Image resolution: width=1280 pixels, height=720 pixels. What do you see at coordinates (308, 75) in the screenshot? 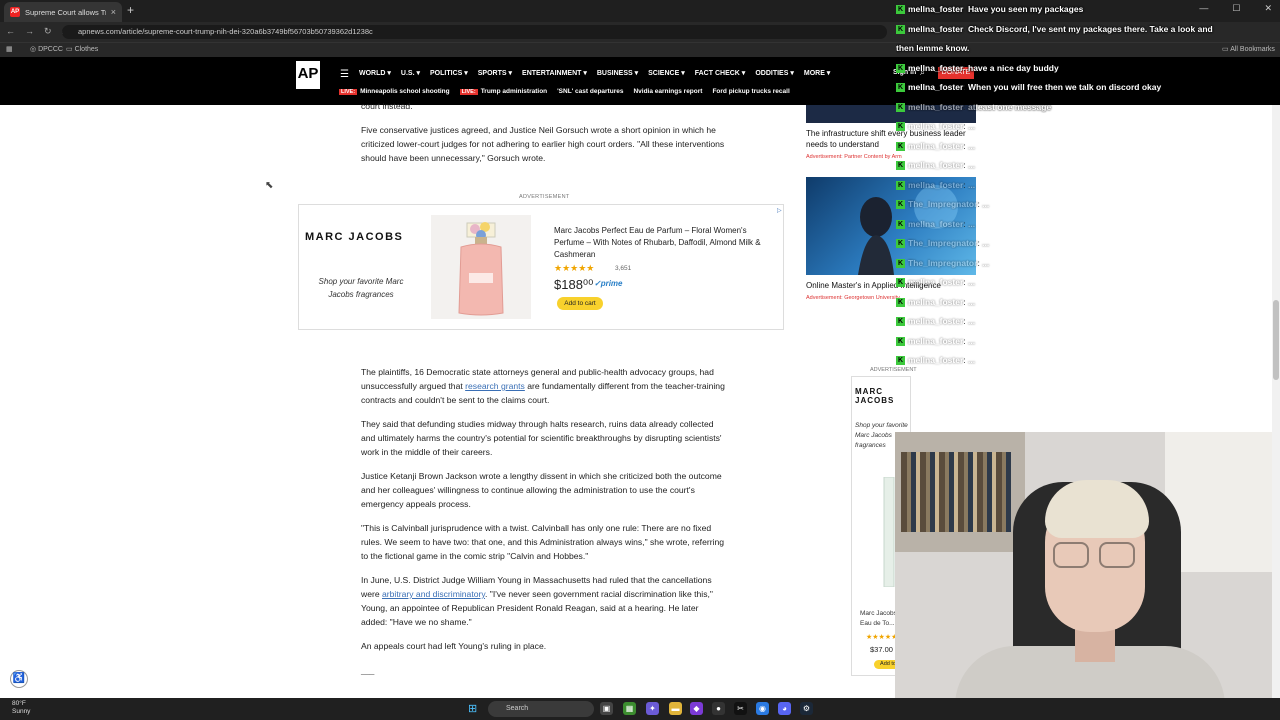
I see `ap-logo: AP` at bounding box center [308, 75].